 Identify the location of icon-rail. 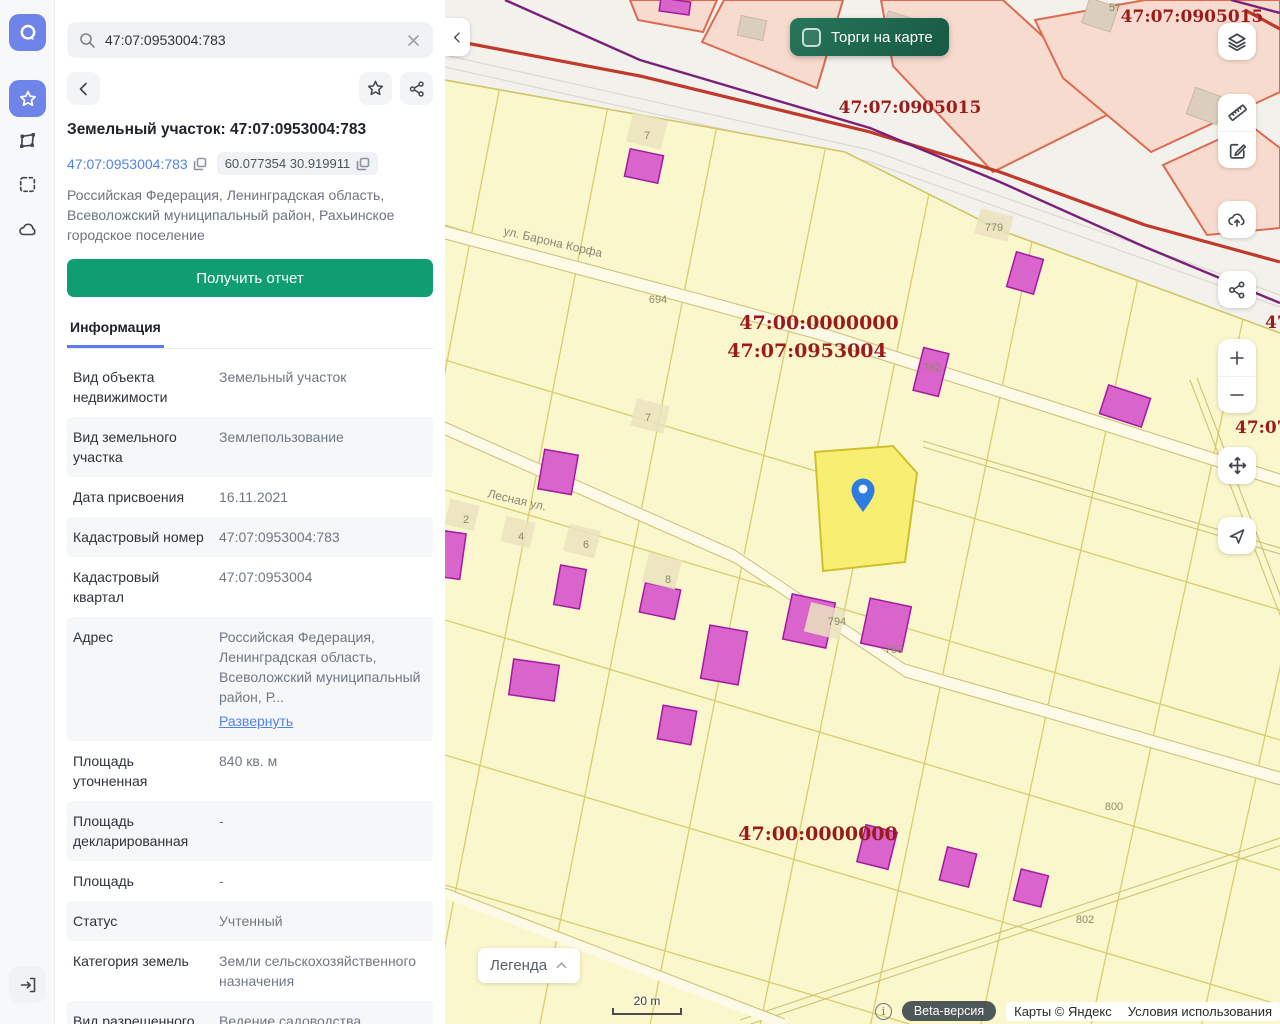
(27, 512).